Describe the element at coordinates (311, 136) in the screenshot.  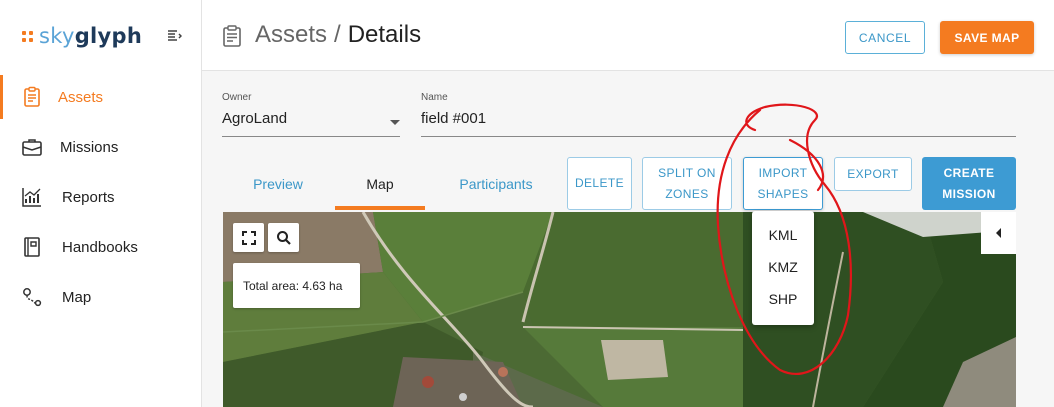
I see `owner-underline` at that location.